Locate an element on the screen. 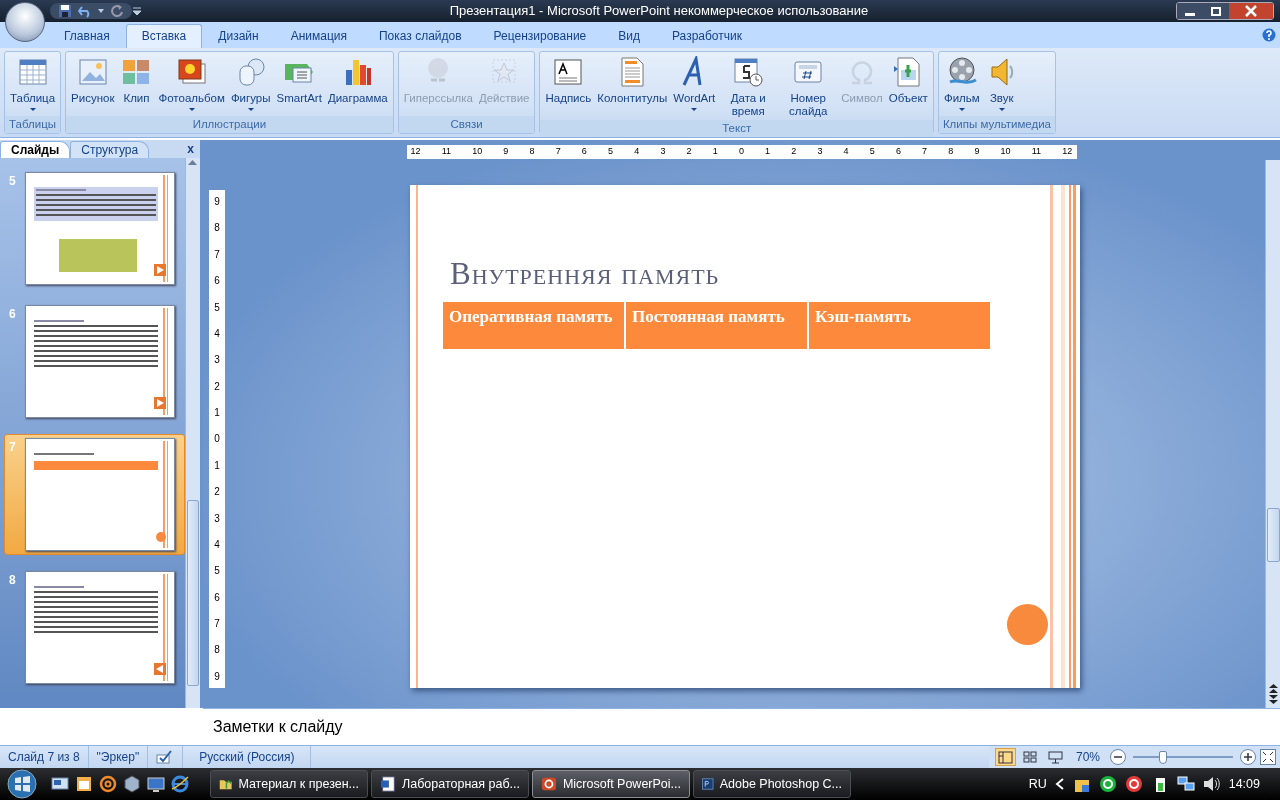 The height and width of the screenshot is (800, 1280). caret-icon is located at coordinates (101, 11).